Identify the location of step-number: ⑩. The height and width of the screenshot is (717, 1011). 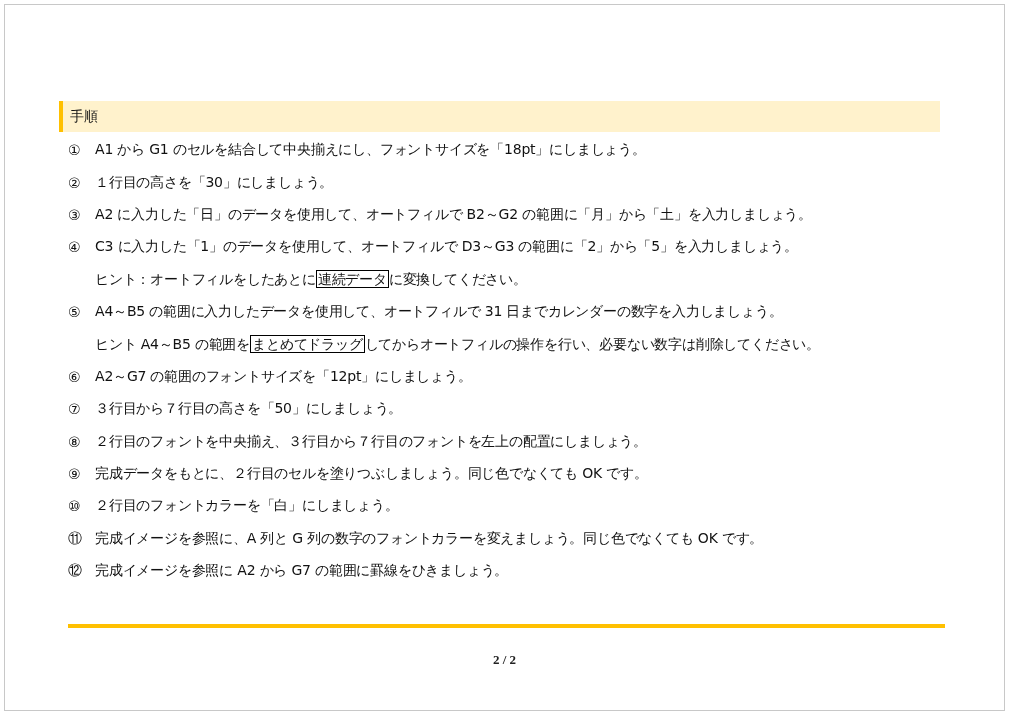
(75, 506).